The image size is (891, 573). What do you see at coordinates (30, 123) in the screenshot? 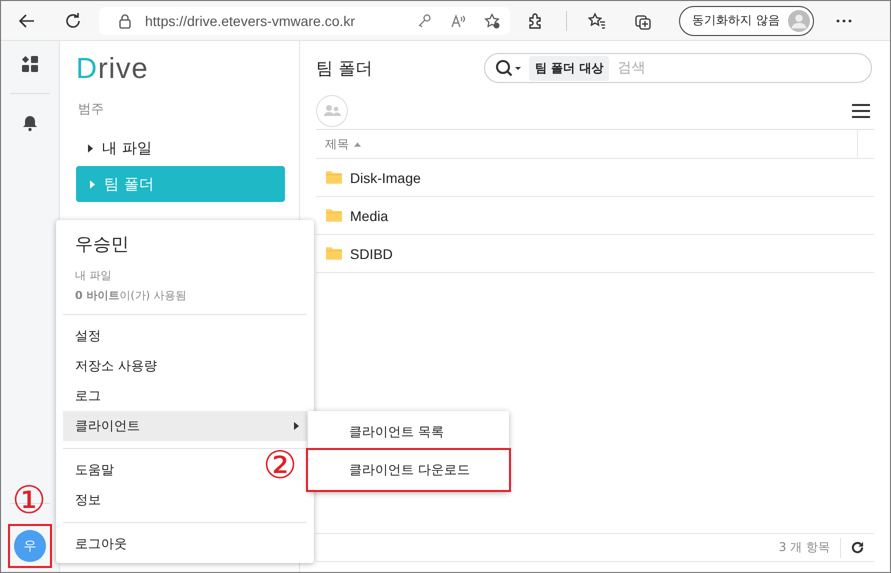
I see `bell-icon` at bounding box center [30, 123].